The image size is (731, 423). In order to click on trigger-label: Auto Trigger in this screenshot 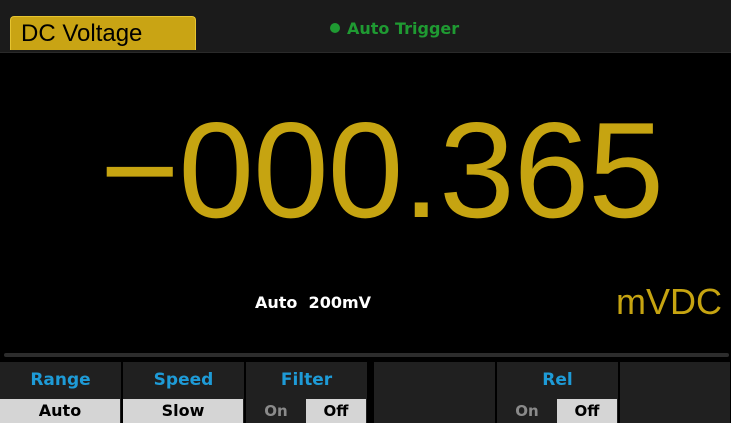, I will do `click(403, 28)`.